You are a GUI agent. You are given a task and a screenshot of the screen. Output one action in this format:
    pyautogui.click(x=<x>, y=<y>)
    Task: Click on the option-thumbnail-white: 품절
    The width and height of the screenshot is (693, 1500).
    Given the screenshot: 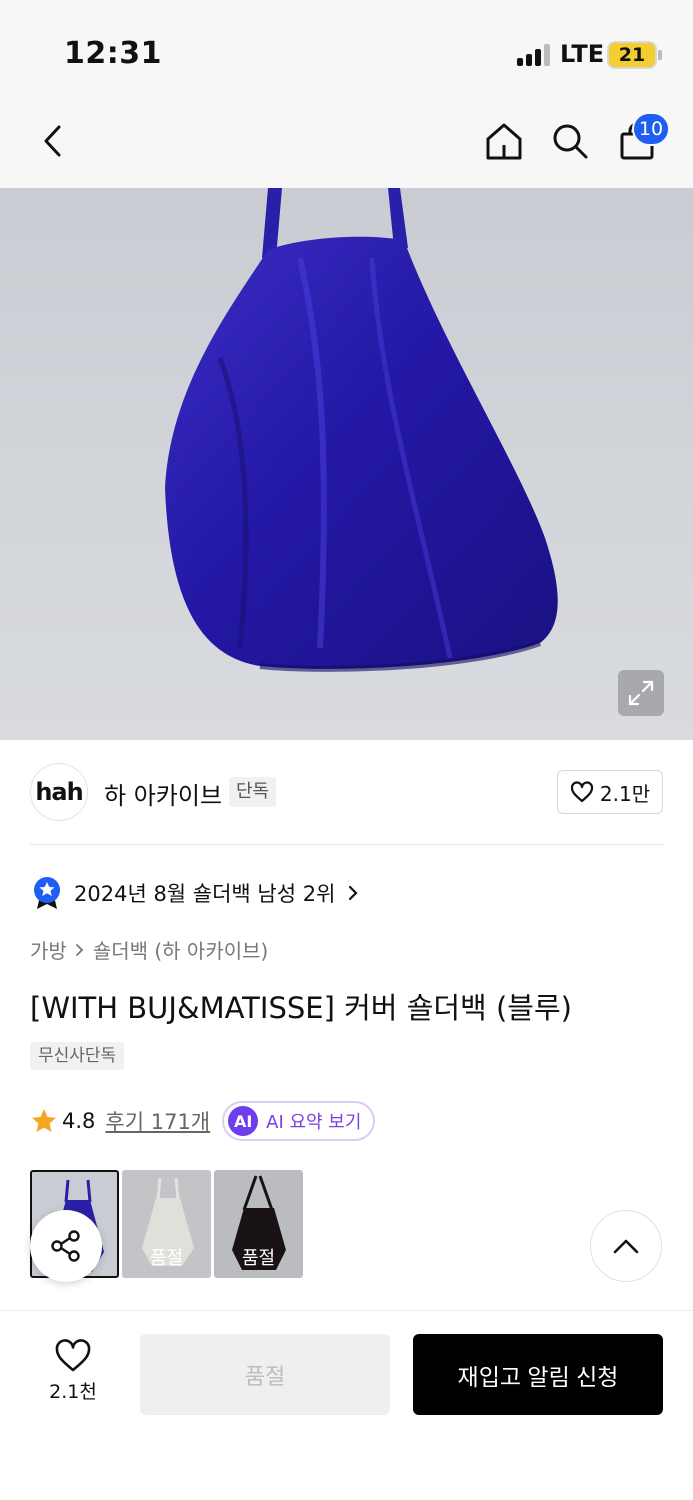 What is the action you would take?
    pyautogui.click(x=166, y=1224)
    